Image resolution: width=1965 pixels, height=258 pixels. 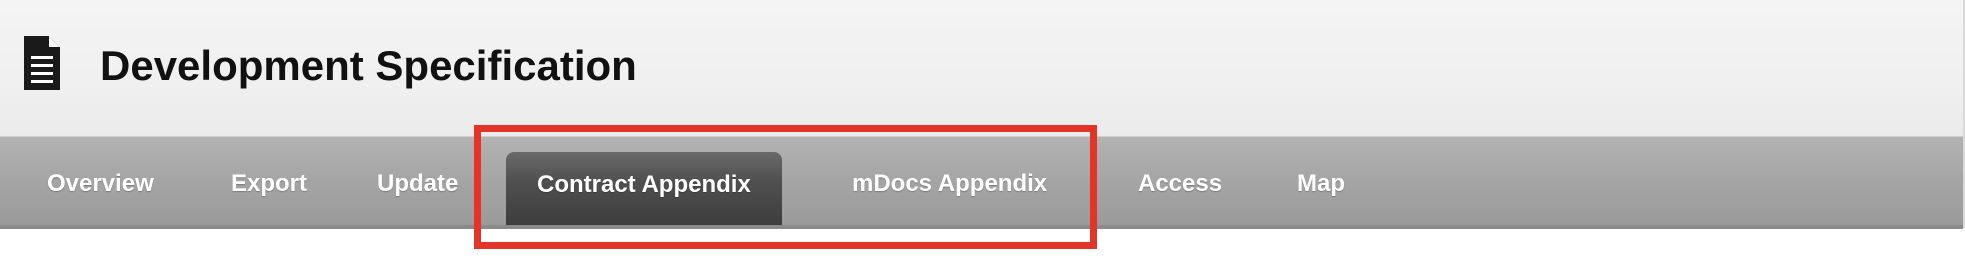 What do you see at coordinates (1180, 181) in the screenshot?
I see `tab-access: Access` at bounding box center [1180, 181].